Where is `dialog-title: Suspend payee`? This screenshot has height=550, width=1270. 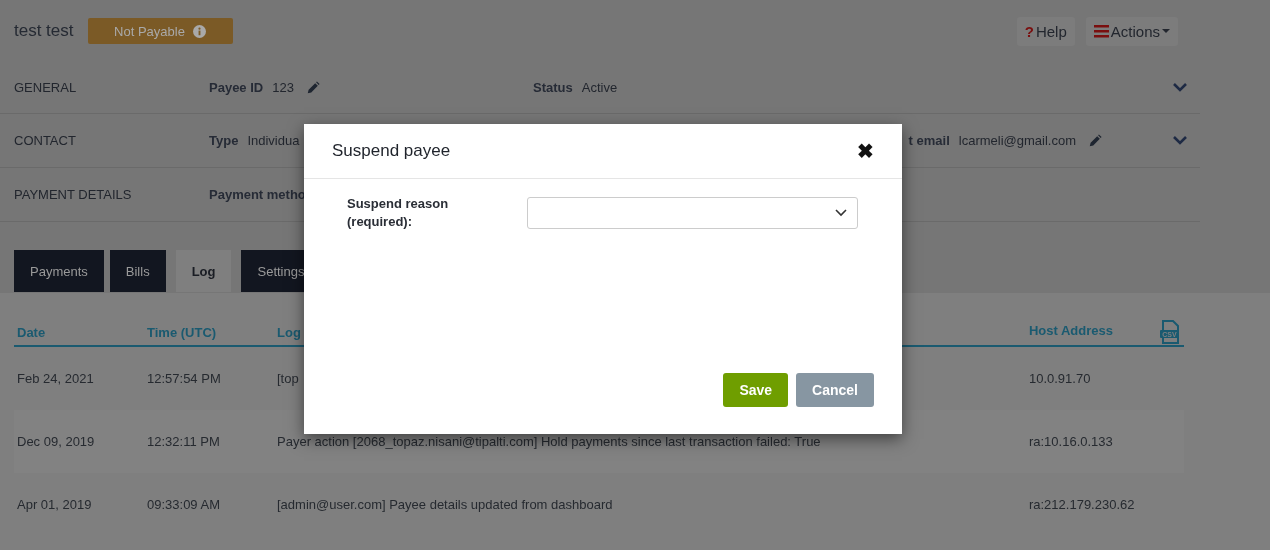
dialog-title: Suspend payee is located at coordinates (391, 151).